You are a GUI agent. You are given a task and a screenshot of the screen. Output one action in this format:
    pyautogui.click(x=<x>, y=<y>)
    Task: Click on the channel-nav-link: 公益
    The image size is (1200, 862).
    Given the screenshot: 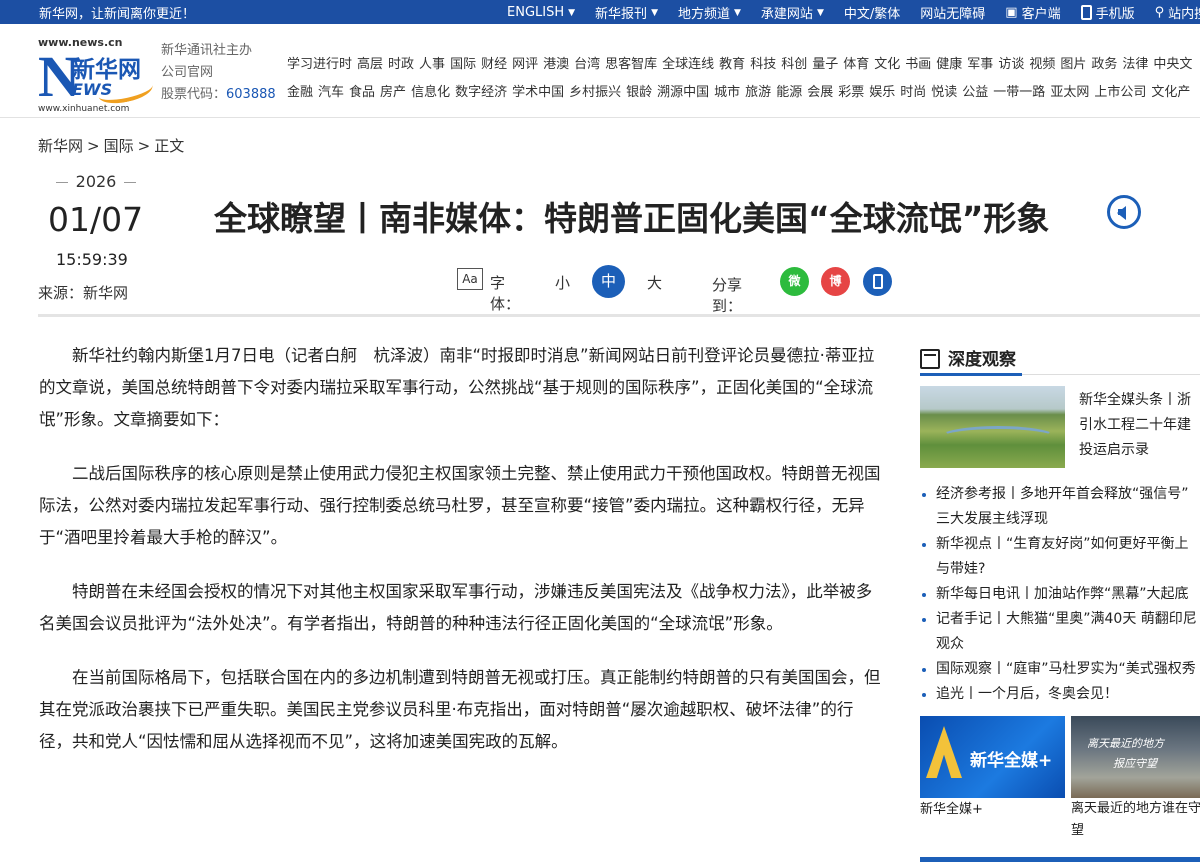 What is the action you would take?
    pyautogui.click(x=975, y=92)
    